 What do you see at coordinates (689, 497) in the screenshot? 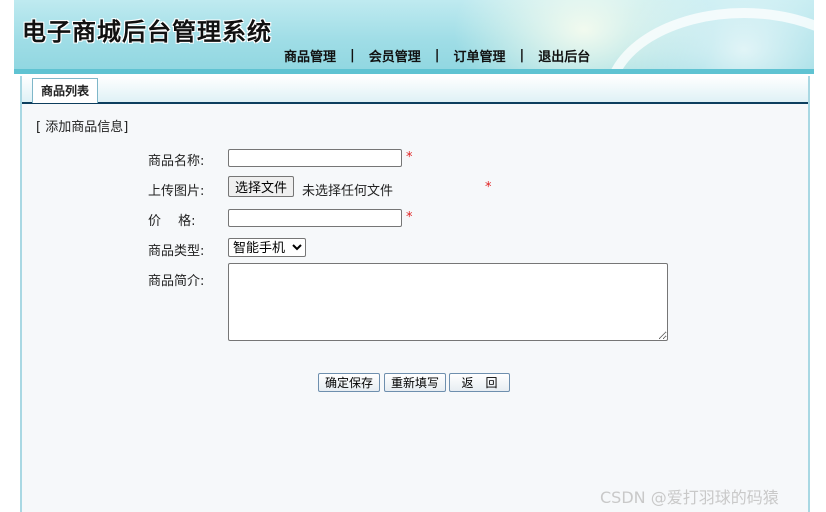
I see `watermark: CSDN @爱打羽球的码猿` at bounding box center [689, 497].